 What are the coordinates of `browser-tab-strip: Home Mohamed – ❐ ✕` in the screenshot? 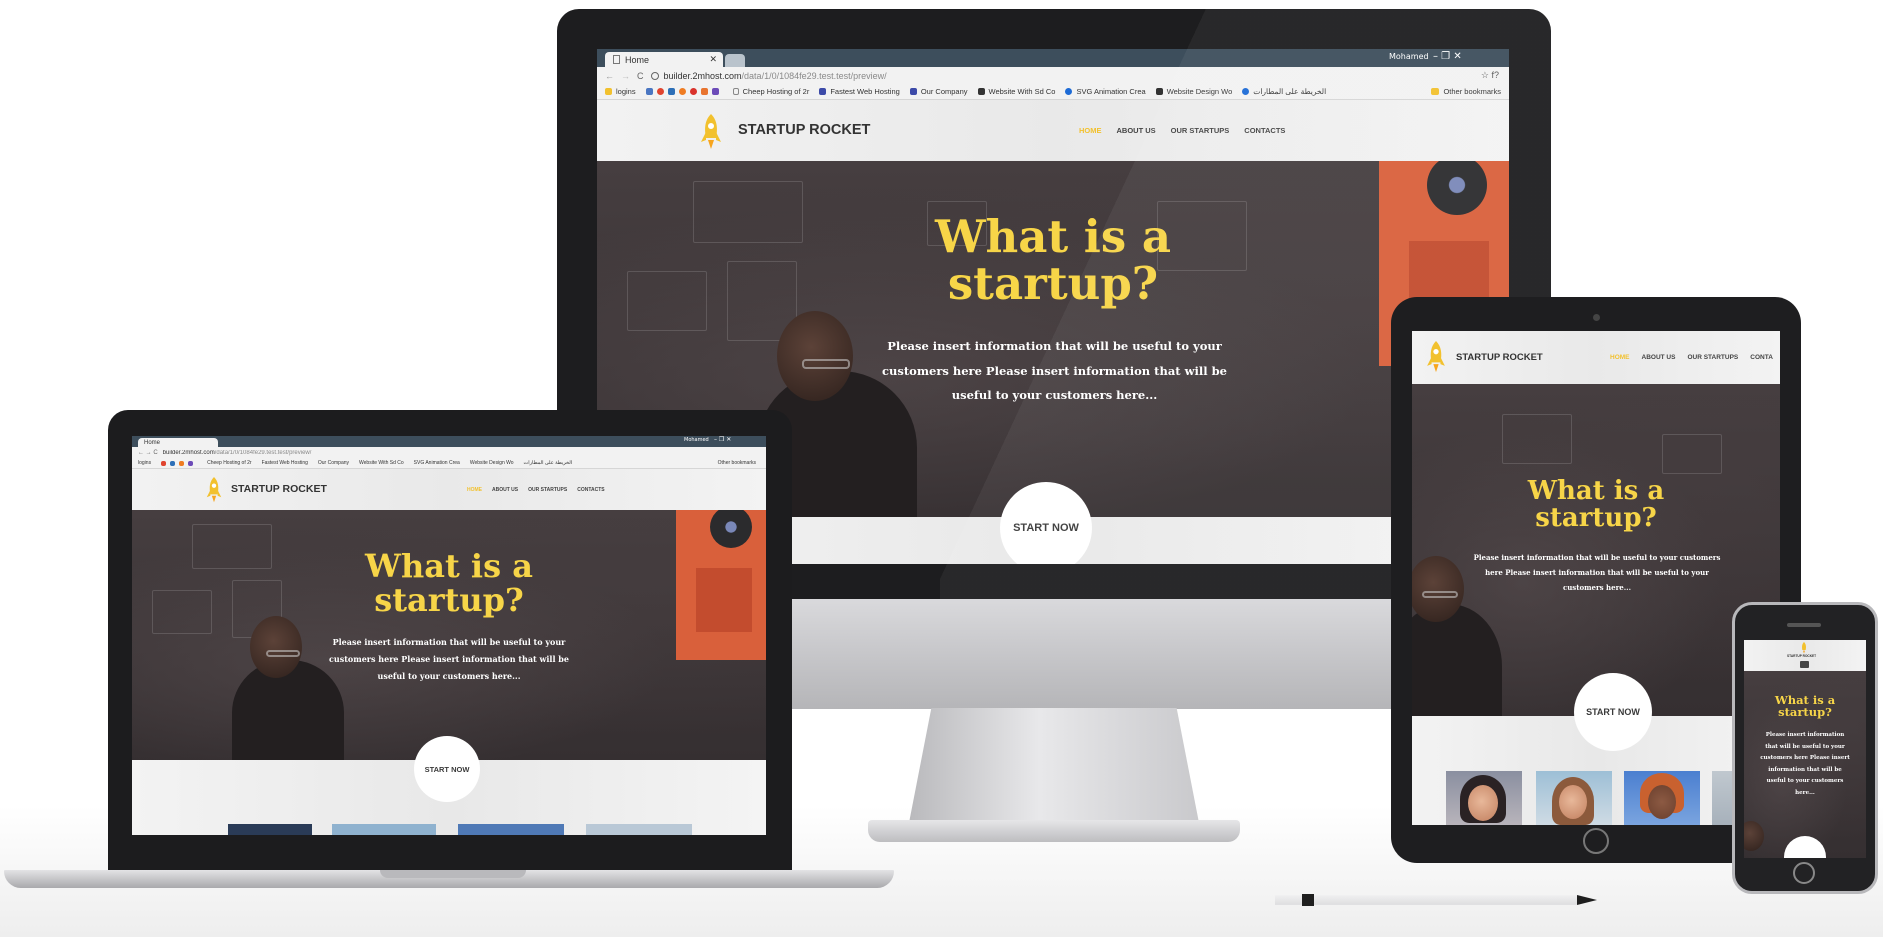 It's located at (449, 441).